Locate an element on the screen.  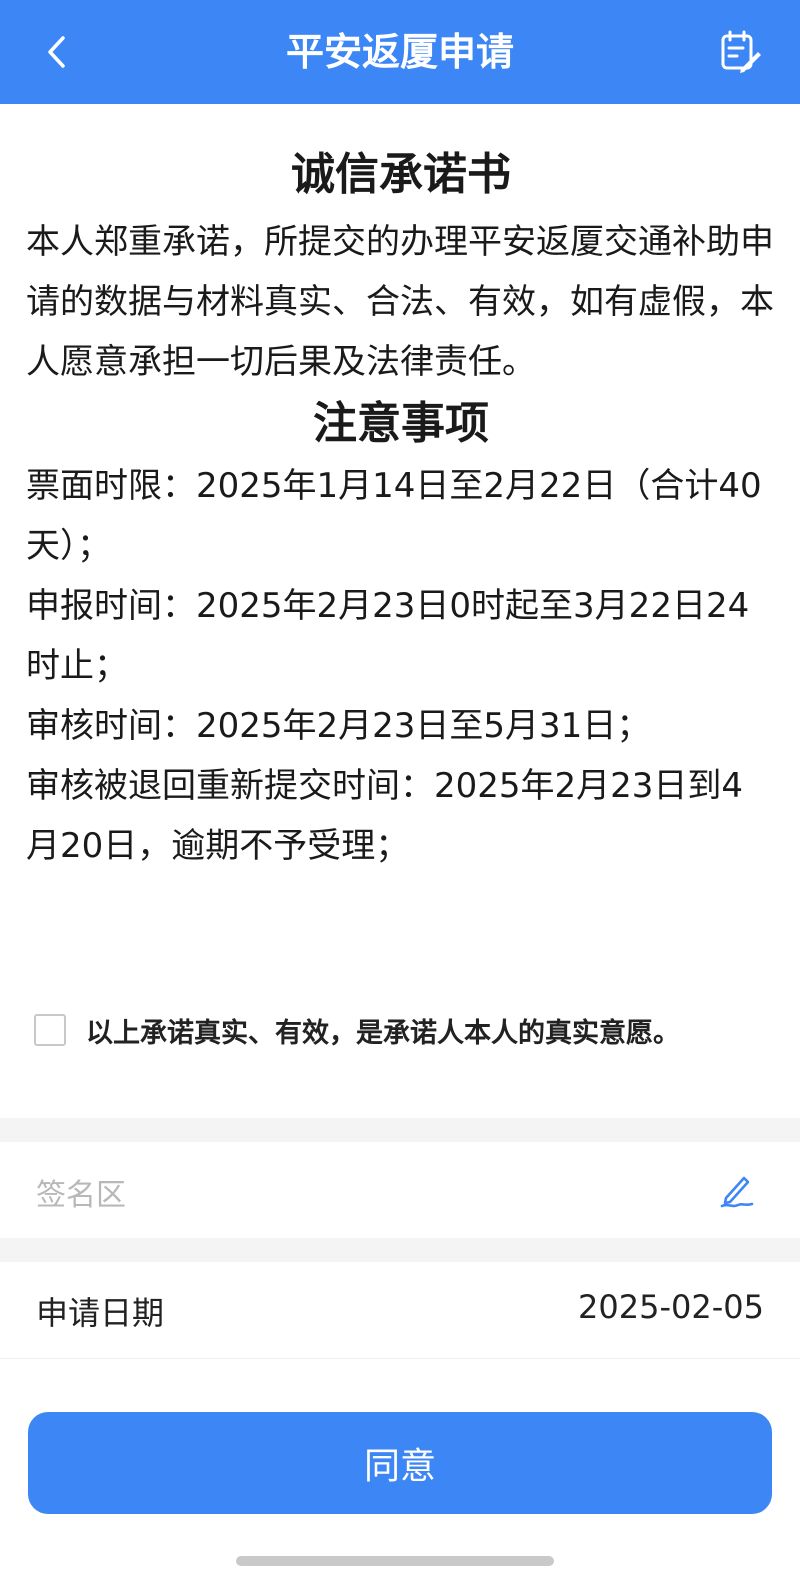
page-title: 平安返厦申请 is located at coordinates (399, 52).